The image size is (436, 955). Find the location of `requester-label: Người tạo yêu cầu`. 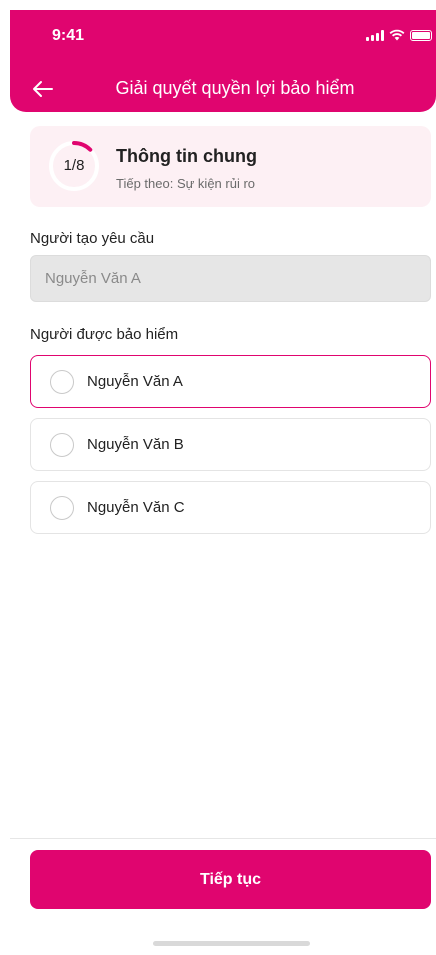

requester-label: Người tạo yêu cầu is located at coordinates (92, 238).